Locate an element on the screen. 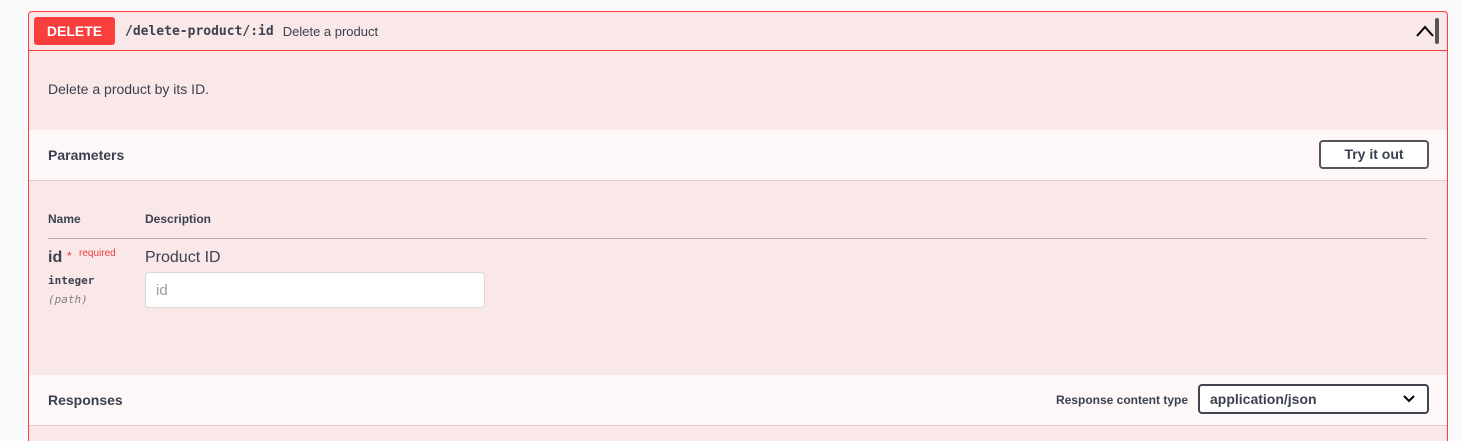  parameter-name: id is located at coordinates (55, 257).